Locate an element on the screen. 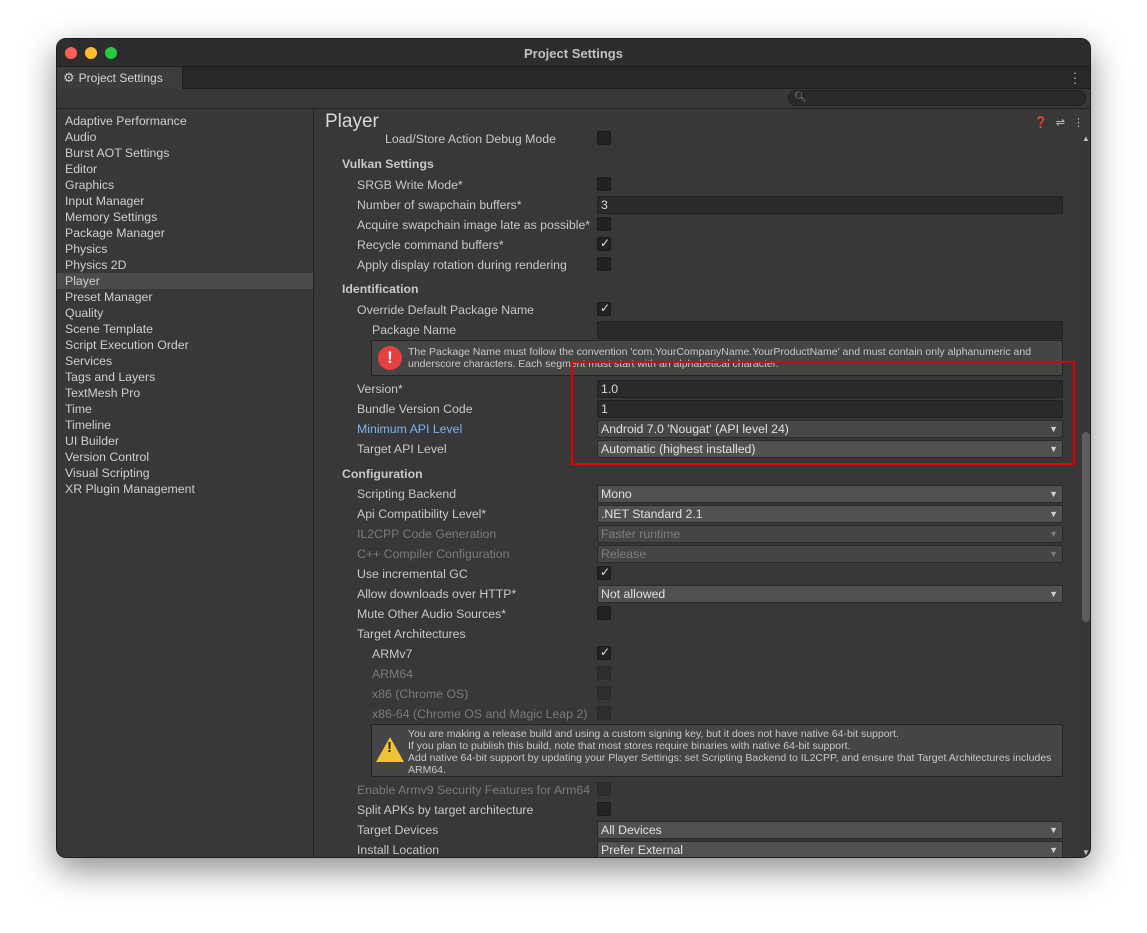 This screenshot has width=1147, height=933. split-apks-checkbox is located at coordinates (604, 809).